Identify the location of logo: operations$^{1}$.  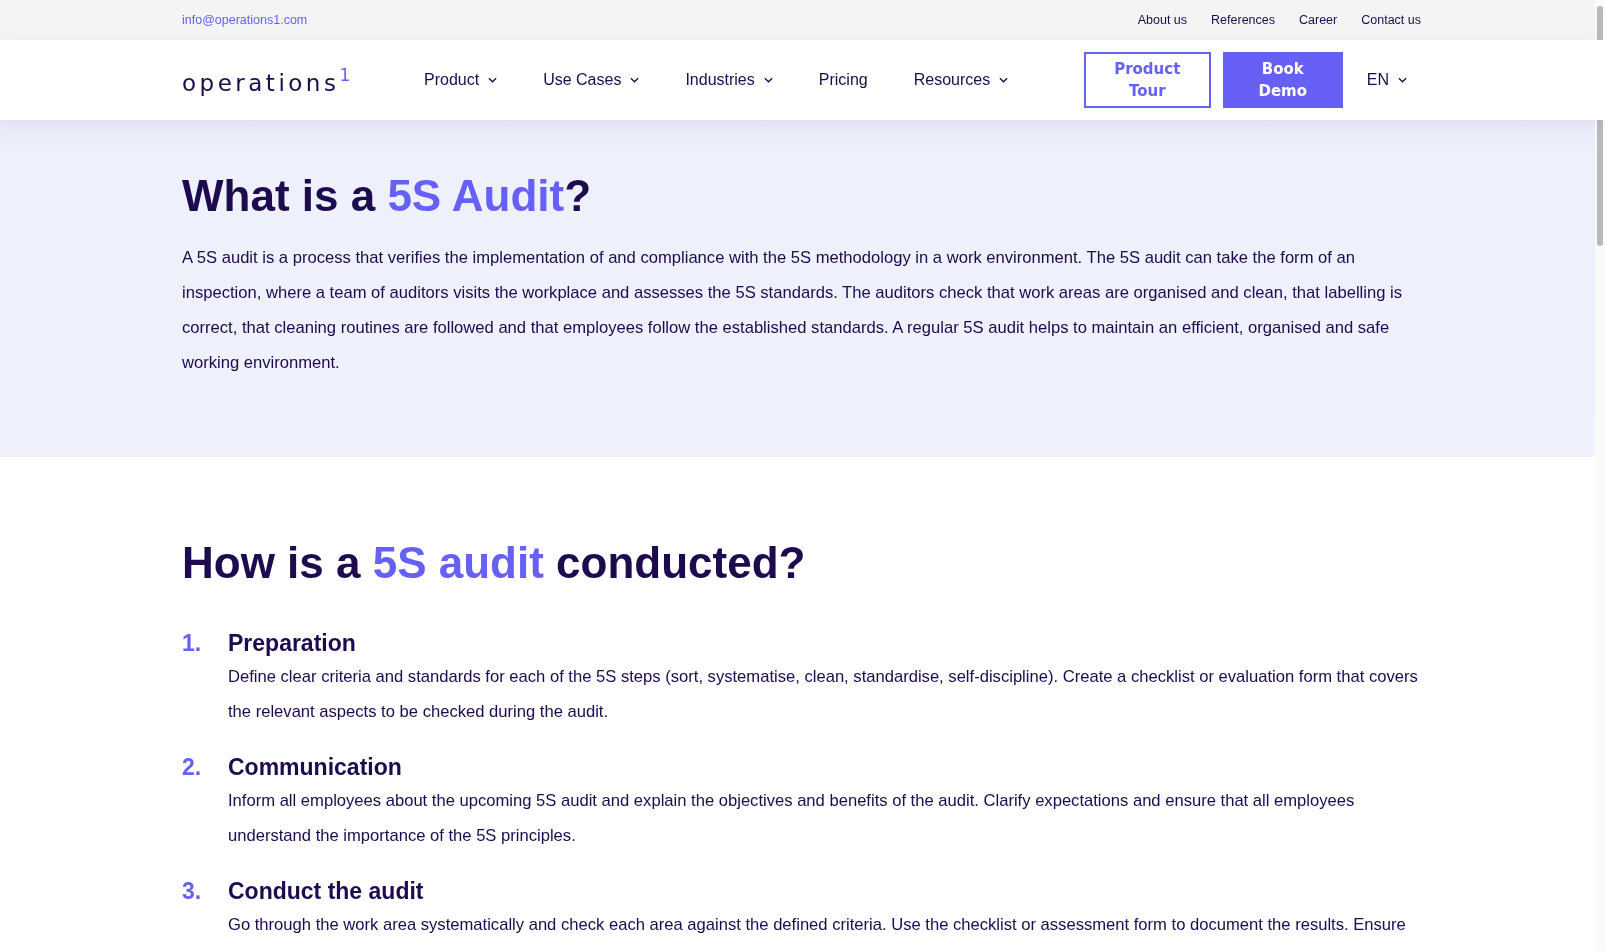
(300, 80).